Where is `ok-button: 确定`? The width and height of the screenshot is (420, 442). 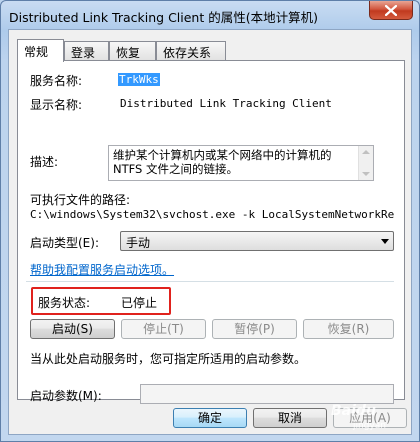 ok-button: 确定 is located at coordinates (210, 418).